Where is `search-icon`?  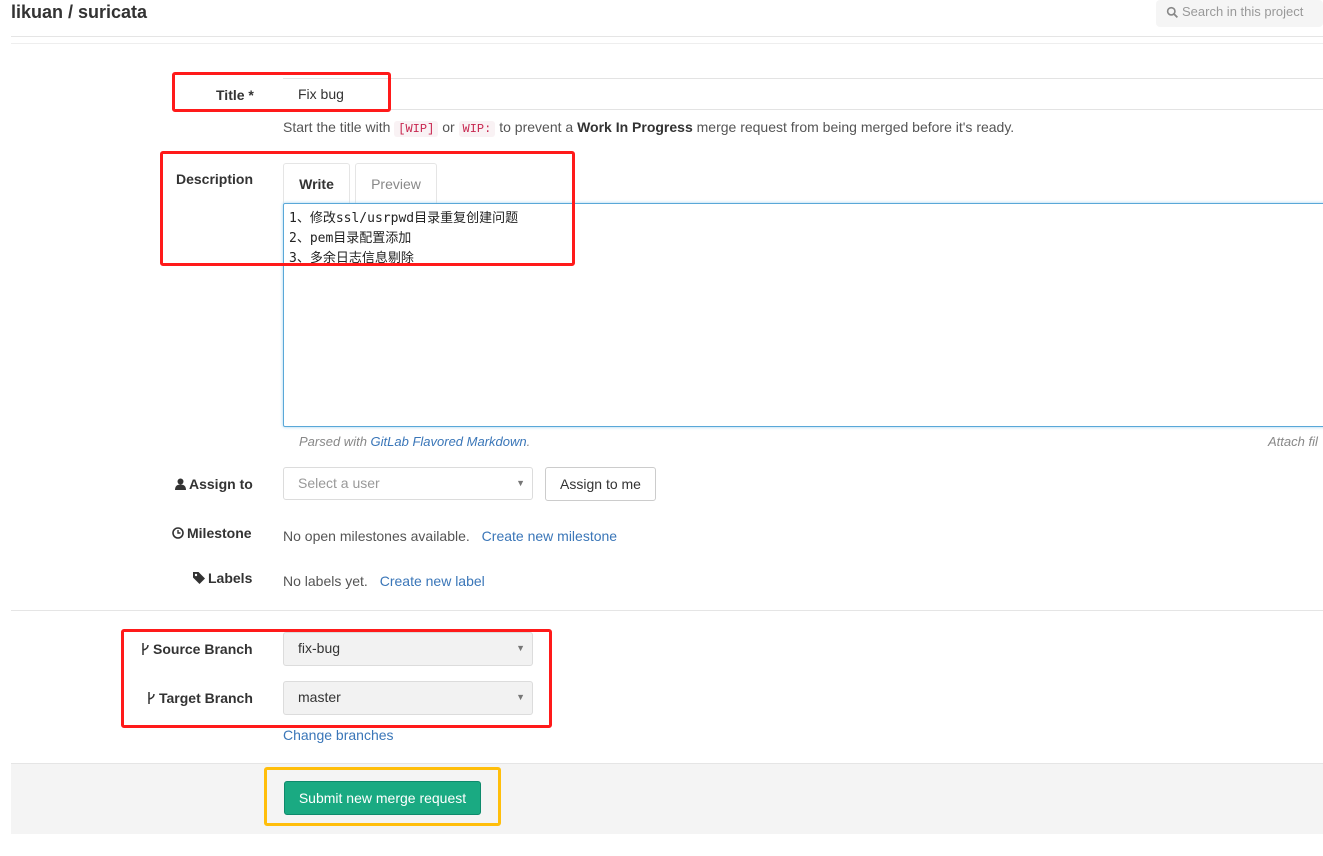 search-icon is located at coordinates (1172, 12).